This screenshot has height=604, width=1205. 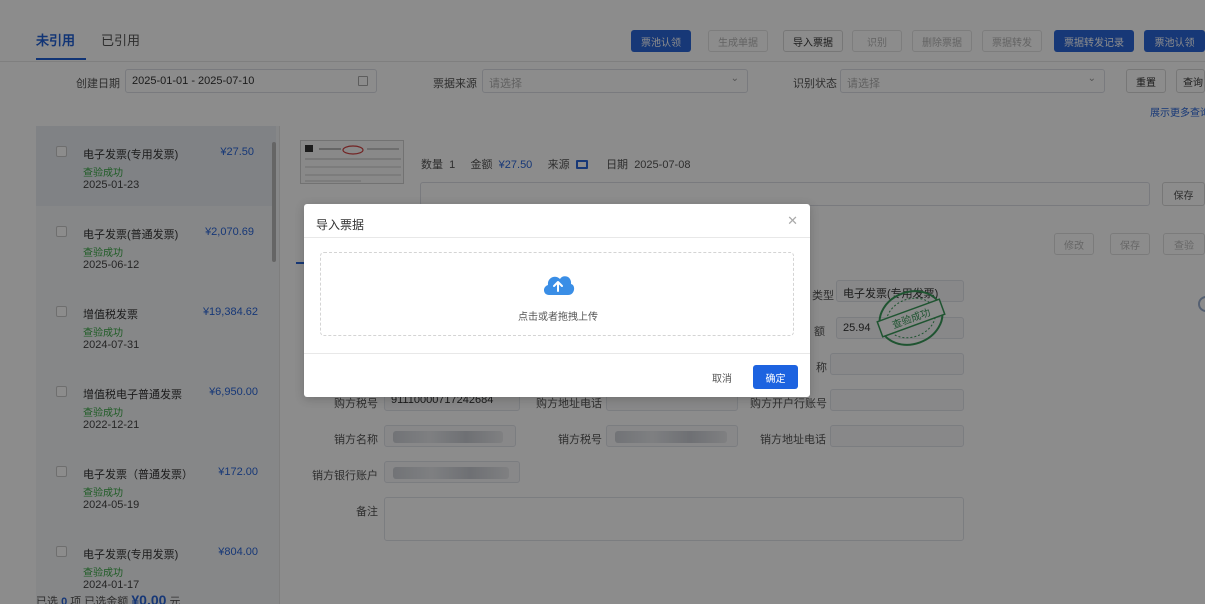 What do you see at coordinates (775, 377) in the screenshot?
I see `confirm-button: 确定` at bounding box center [775, 377].